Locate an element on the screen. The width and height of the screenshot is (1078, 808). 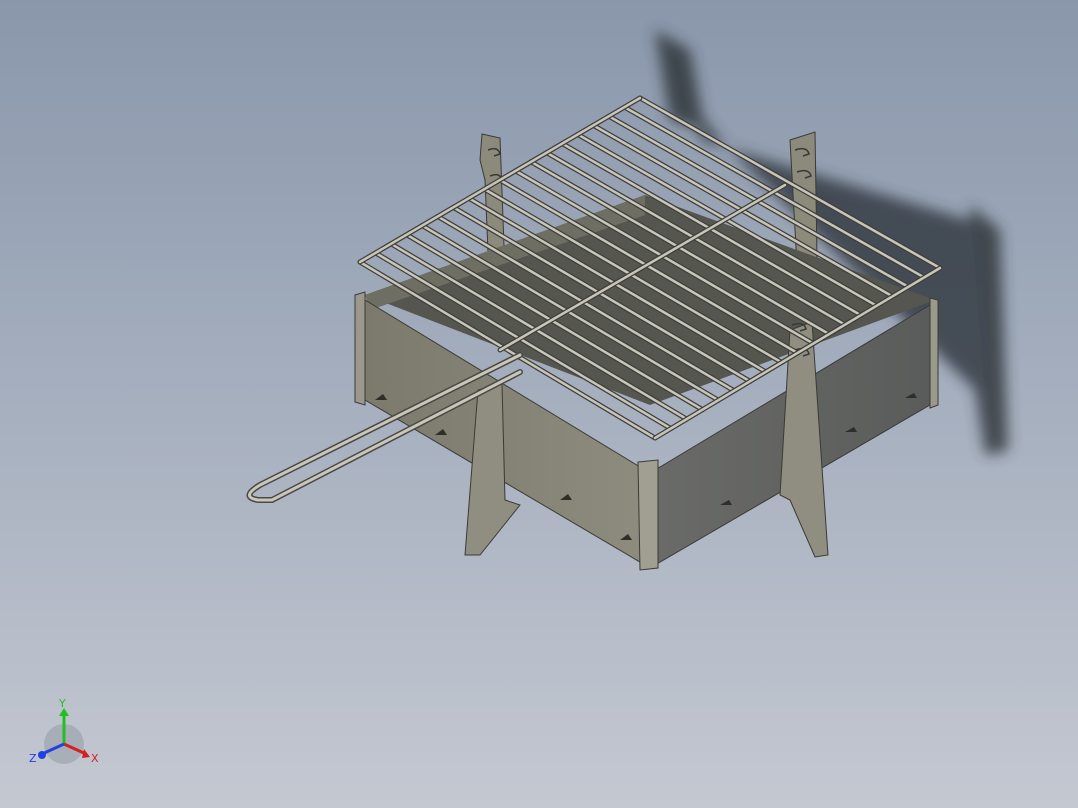
x-axis-arrowhead is located at coordinates (86, 753).